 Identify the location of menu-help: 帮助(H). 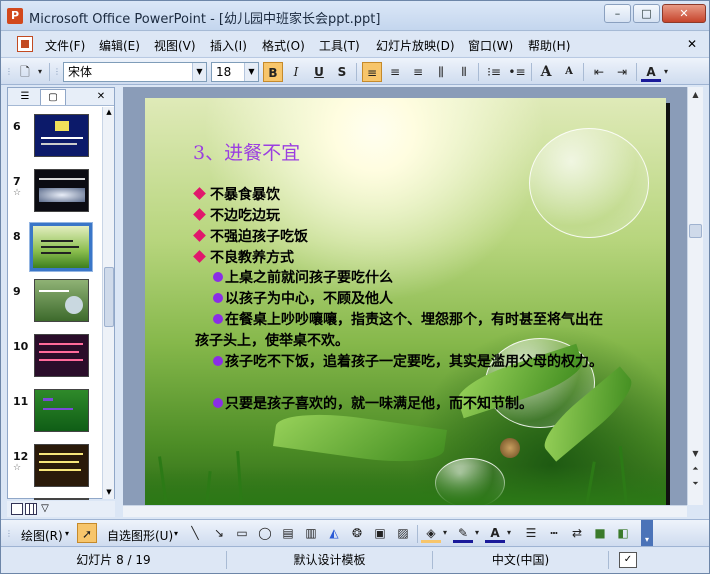
(549, 45).